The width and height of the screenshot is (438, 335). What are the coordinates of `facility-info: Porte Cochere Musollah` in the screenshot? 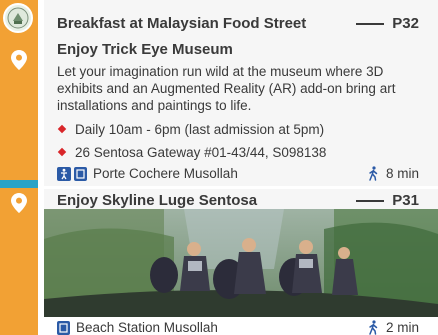 It's located at (147, 173).